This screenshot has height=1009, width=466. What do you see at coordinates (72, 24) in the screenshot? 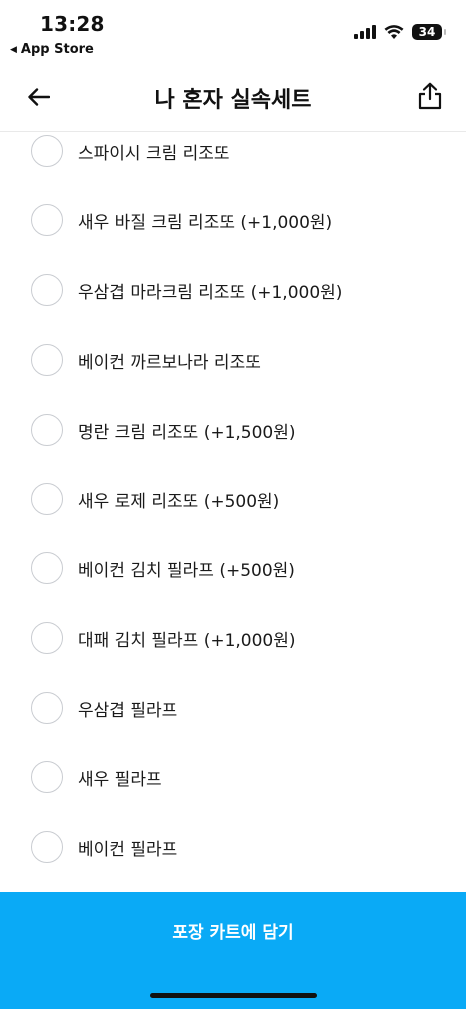
I see `status-time: 13:28` at bounding box center [72, 24].